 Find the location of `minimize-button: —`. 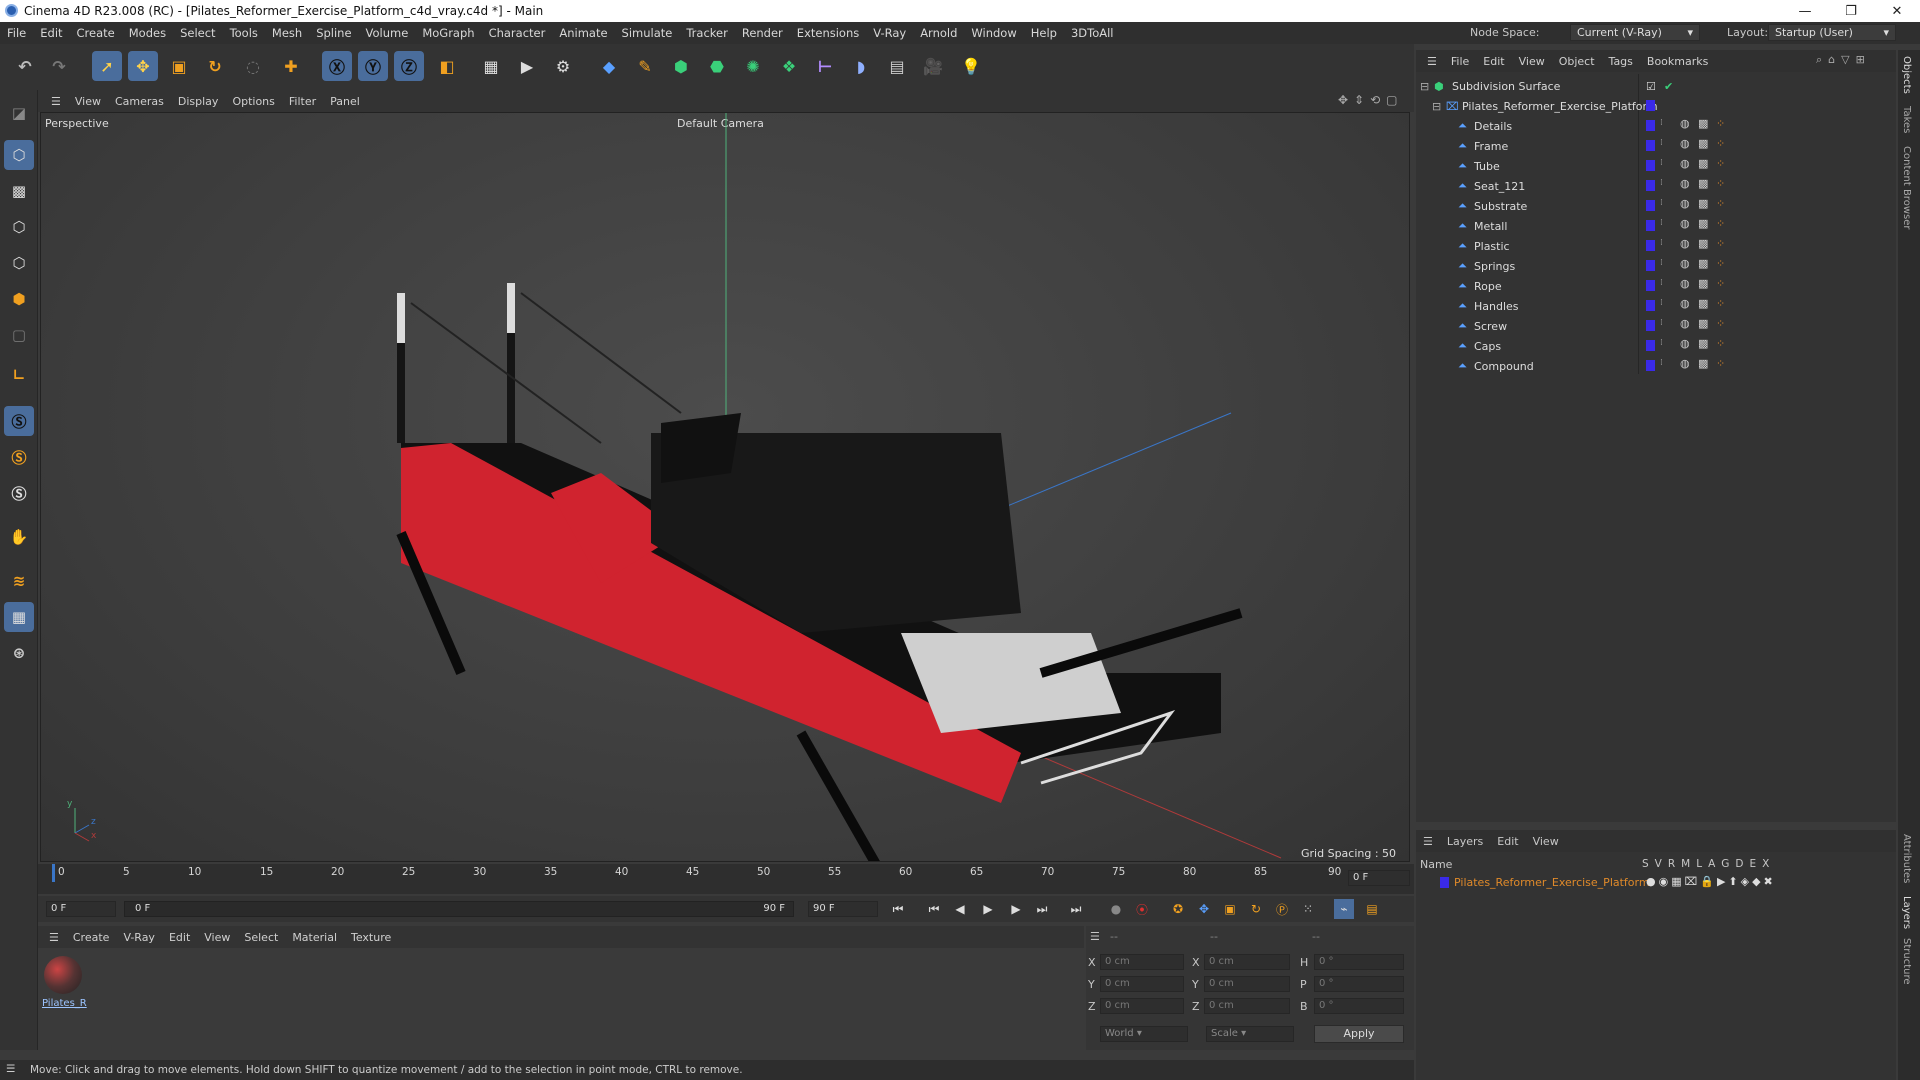

minimize-button: — is located at coordinates (1805, 11).